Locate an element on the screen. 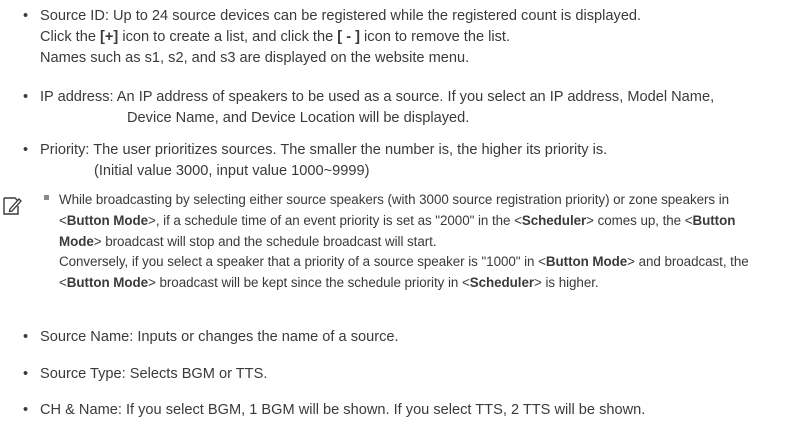 The width and height of the screenshot is (802, 428). note-icon is located at coordinates (12, 206).